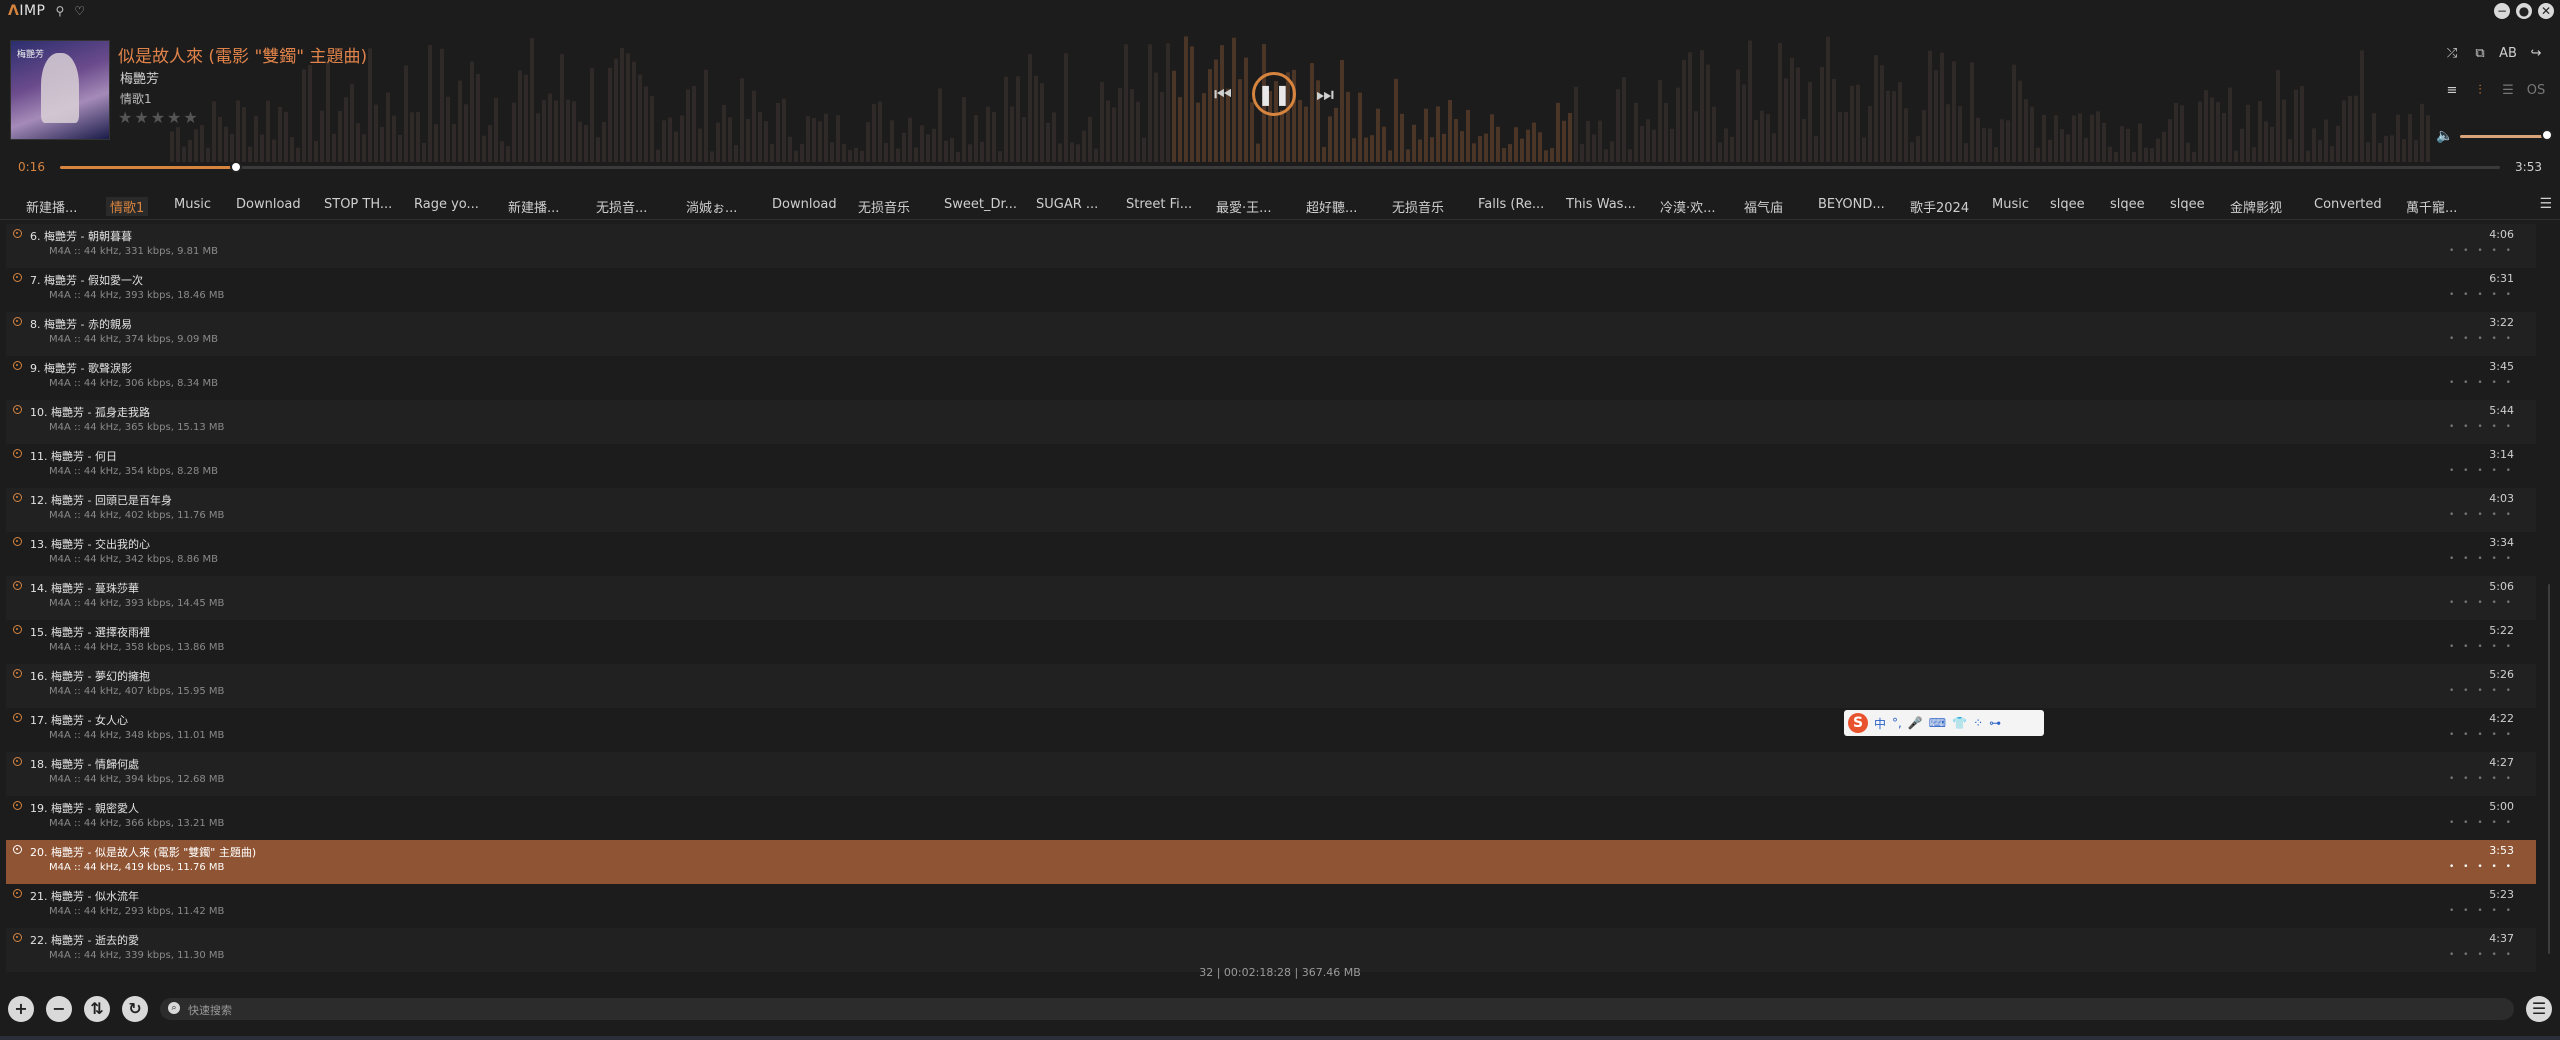  What do you see at coordinates (159, 117) in the screenshot?
I see `rating-stars: ★★★★★` at bounding box center [159, 117].